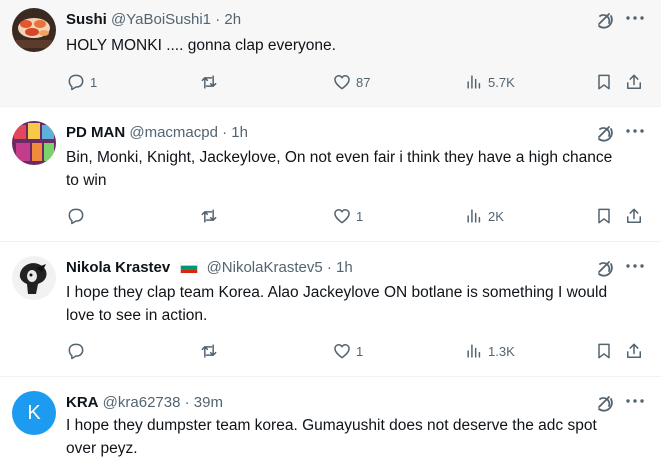  Describe the element at coordinates (484, 216) in the screenshot. I see `views-button: 2K` at that location.